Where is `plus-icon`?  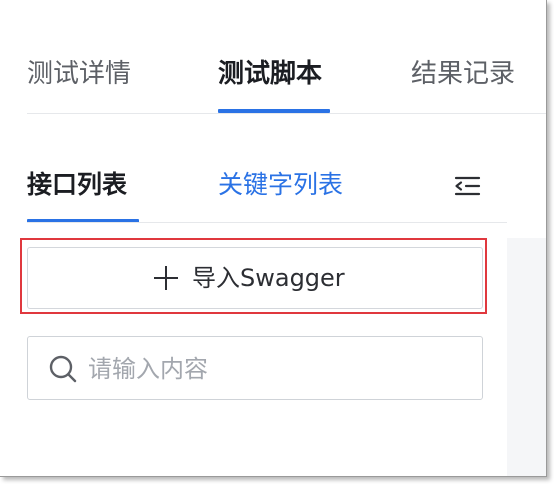 plus-icon is located at coordinates (166, 278).